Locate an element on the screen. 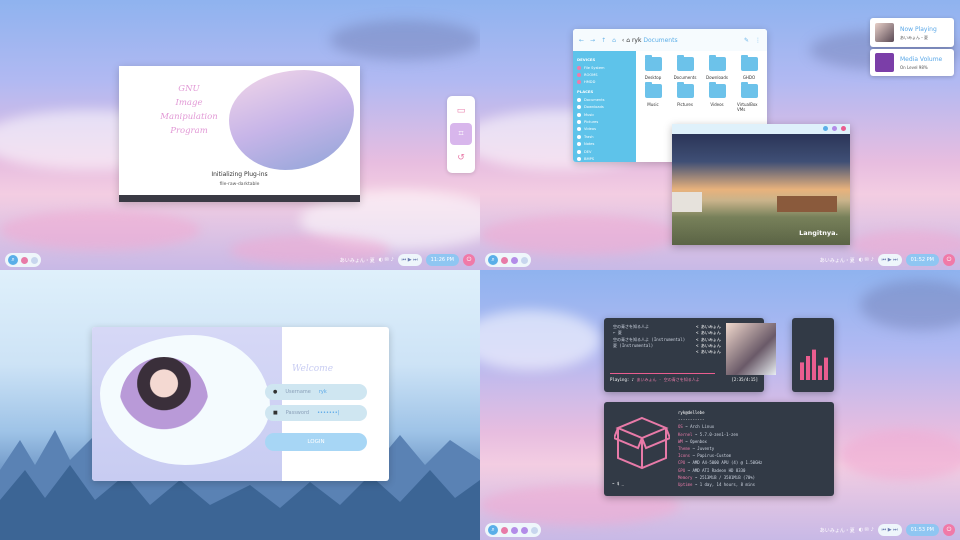  taskbar: ⌕ あいみょん・夏 ◐ ✉ ♪ ⏮ ▶ ⏭ 01:53 PM ⏻ is located at coordinates (720, 530).